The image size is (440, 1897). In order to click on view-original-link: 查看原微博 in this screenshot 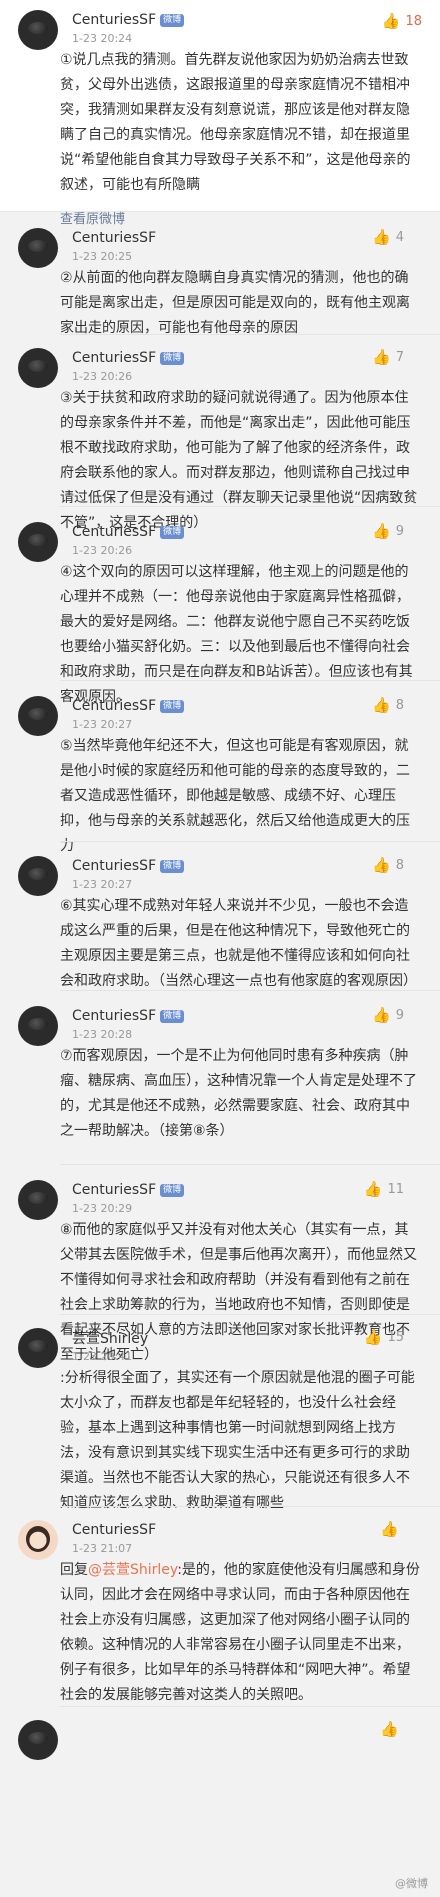, I will do `click(241, 217)`.